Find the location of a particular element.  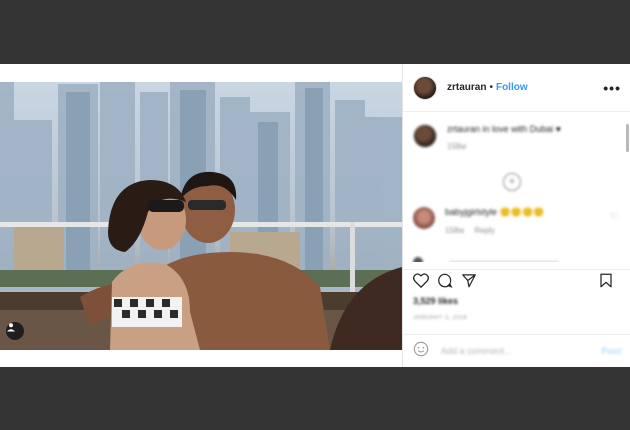

load-more-comments-button: + is located at coordinates (512, 182).